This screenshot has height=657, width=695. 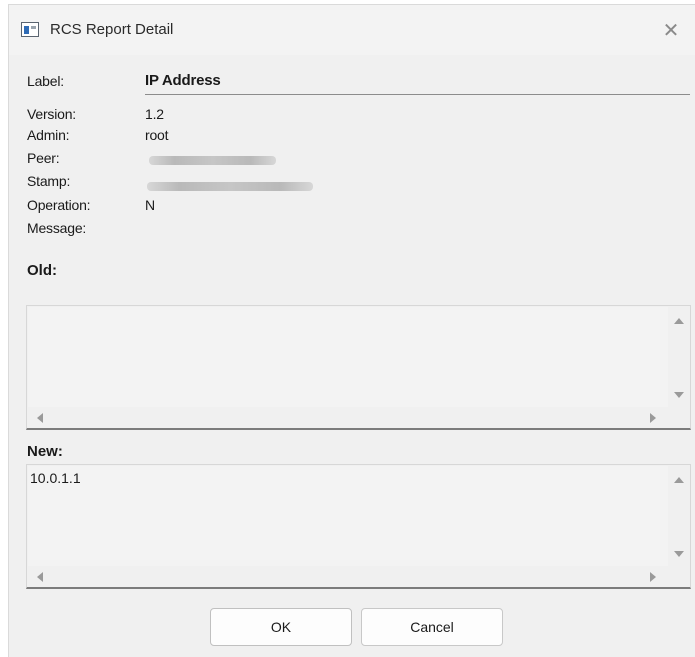 What do you see at coordinates (30, 29) in the screenshot?
I see `window-app-icon` at bounding box center [30, 29].